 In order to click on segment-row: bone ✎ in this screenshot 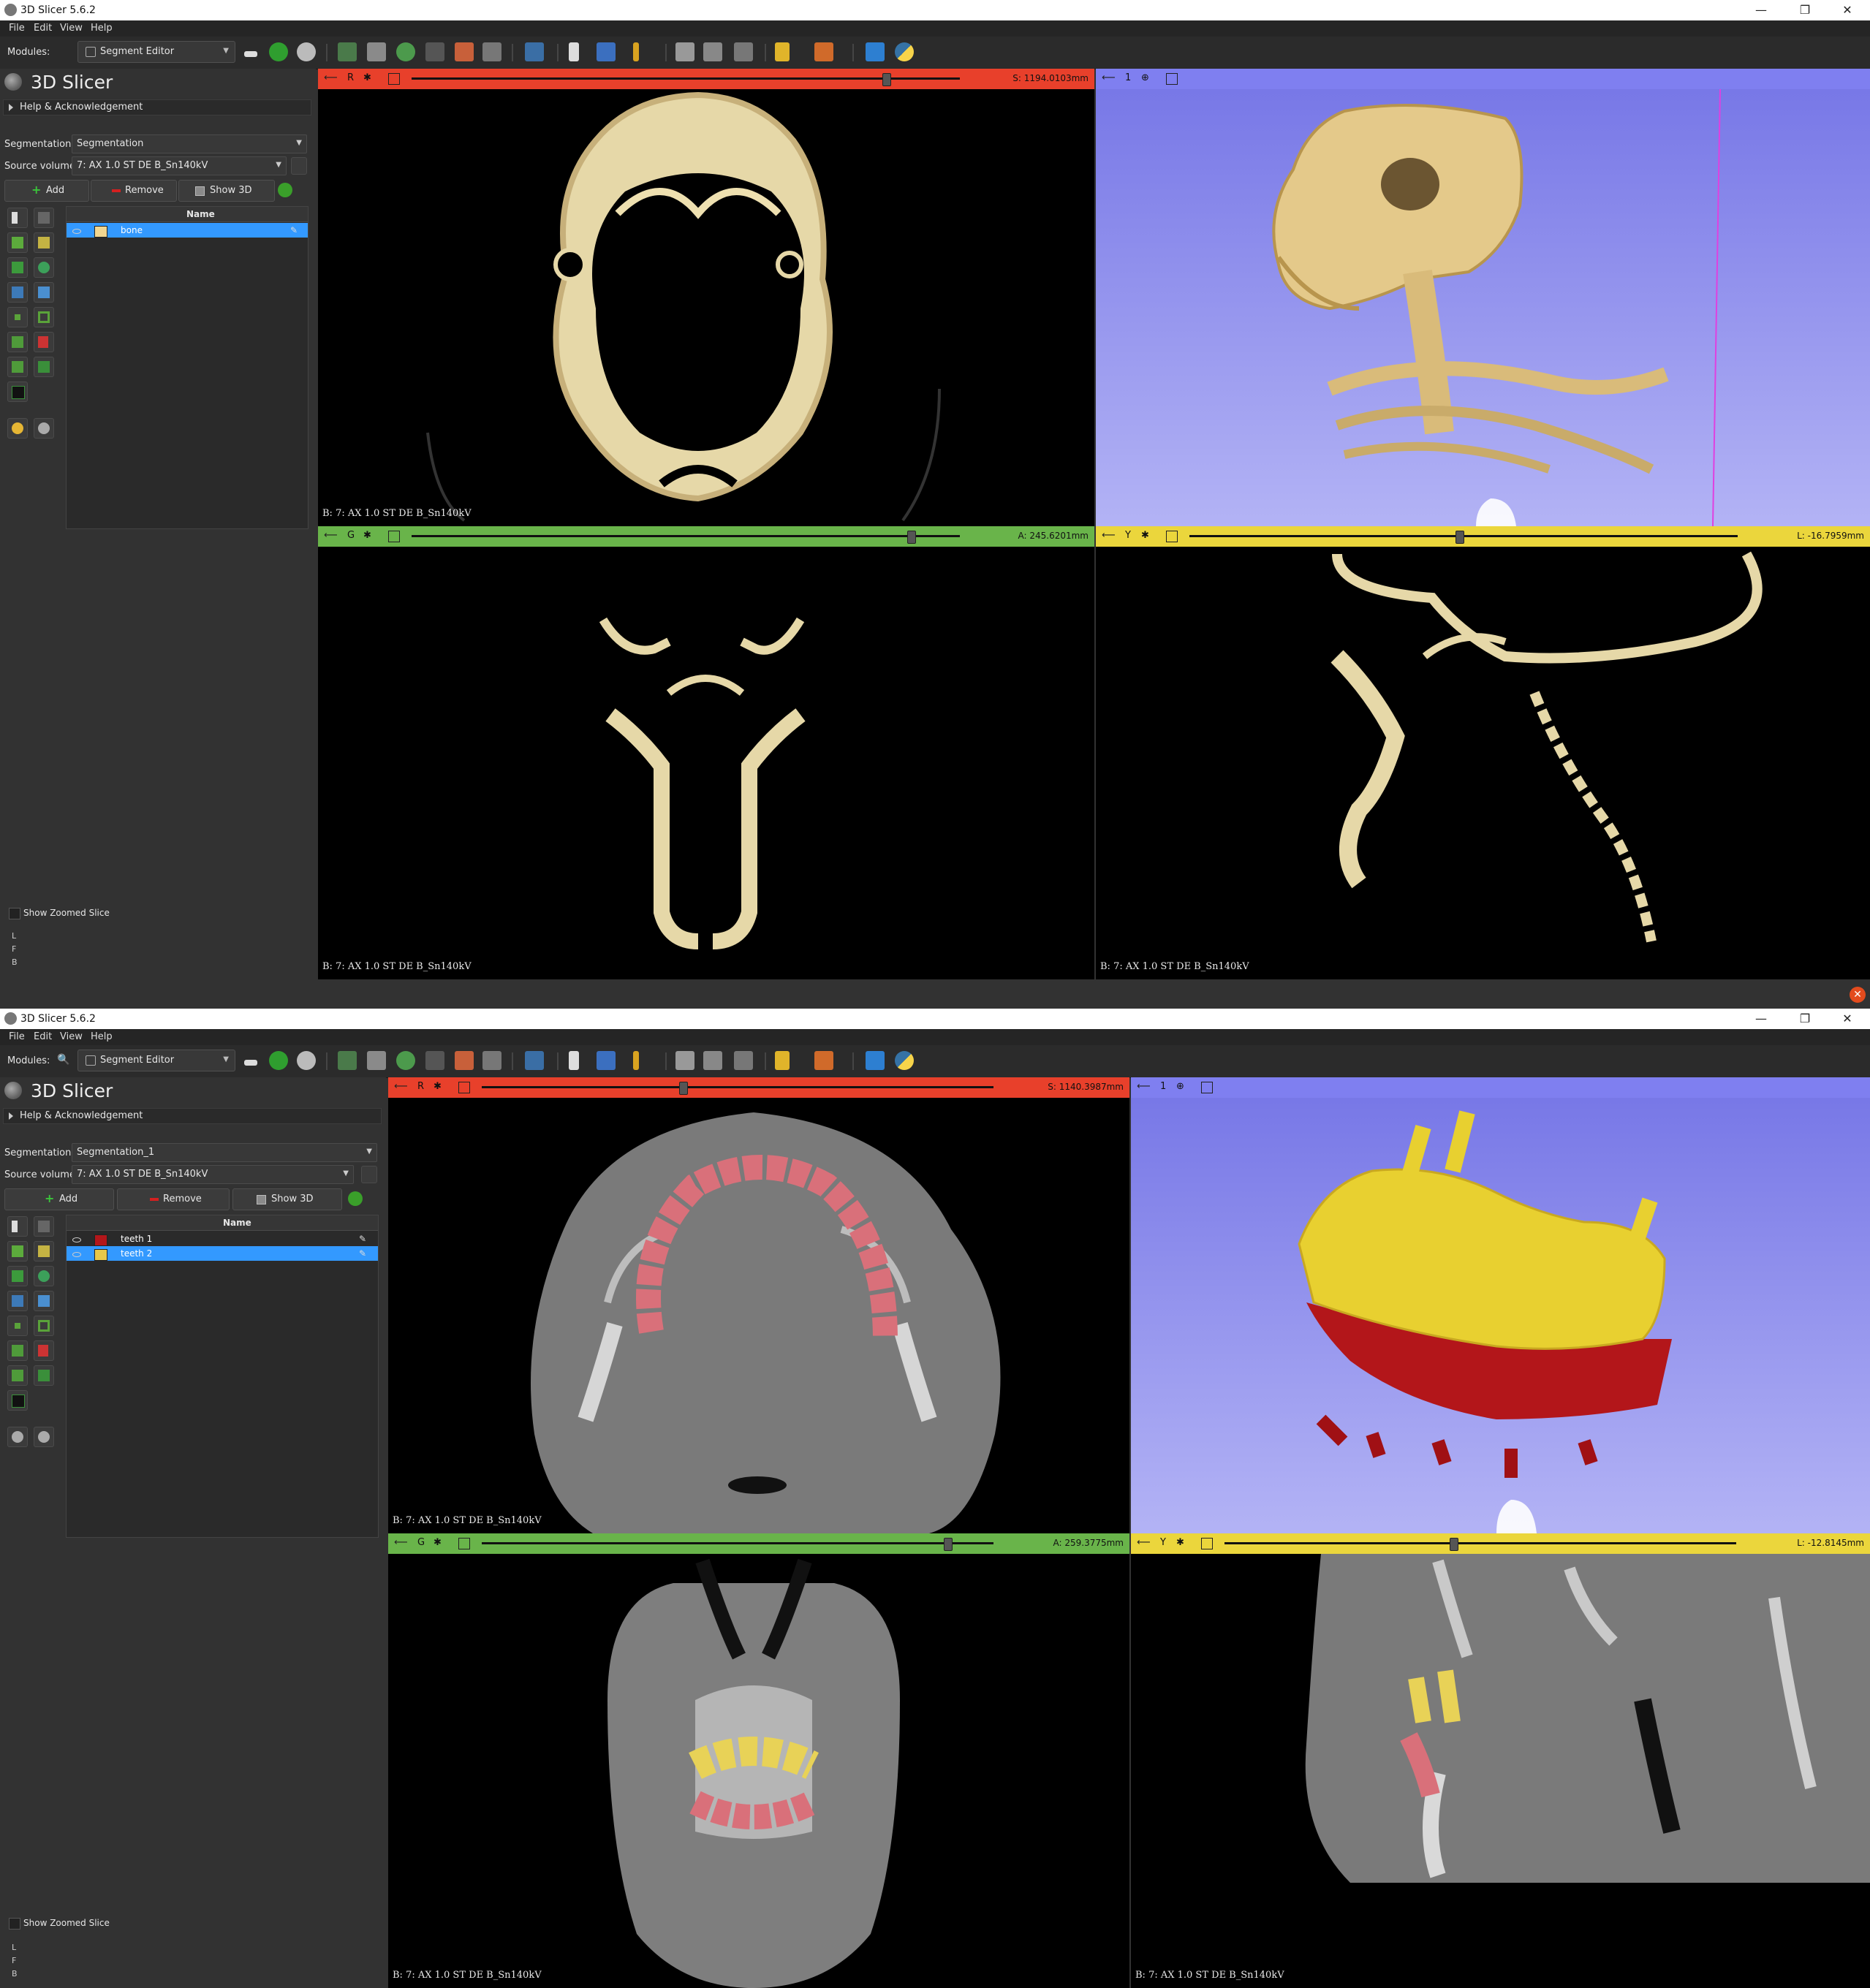, I will do `click(187, 230)`.